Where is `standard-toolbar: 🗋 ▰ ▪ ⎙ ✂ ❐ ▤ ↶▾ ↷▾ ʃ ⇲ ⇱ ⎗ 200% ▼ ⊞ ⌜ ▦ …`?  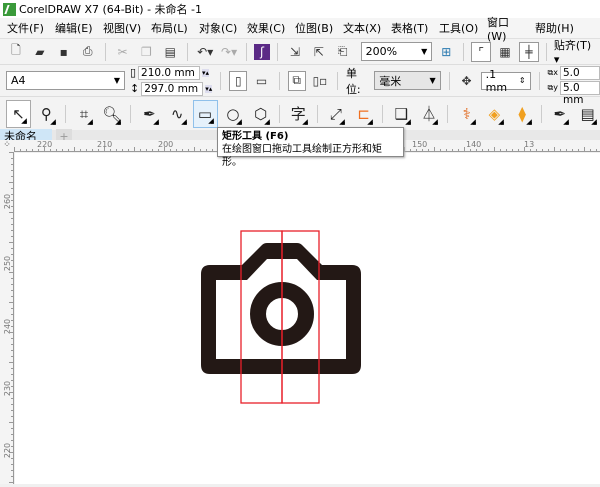
standard-toolbar: 🗋 ▰ ▪ ⎙ ✂ ❐ ▤ ↶▾ ↷▾ ʃ ⇲ ⇱ ⎗ 200% ▼ ⊞ ⌜ ▦ … is located at coordinates (300, 51).